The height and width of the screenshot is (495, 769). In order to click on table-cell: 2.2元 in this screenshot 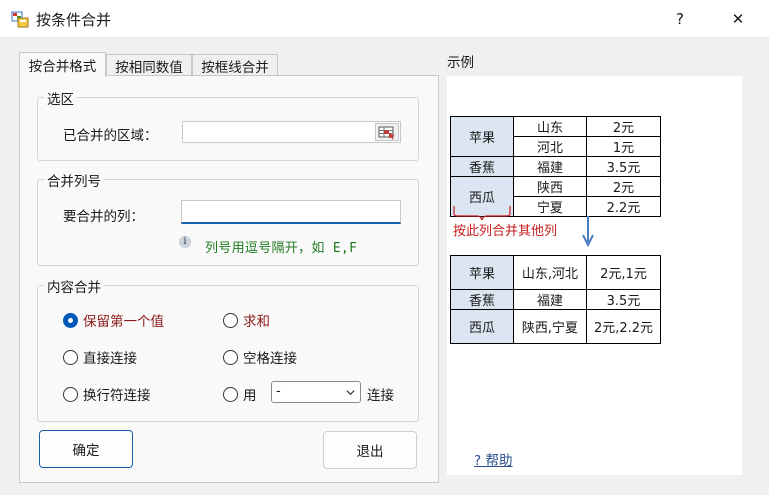, I will do `click(623, 206)`.